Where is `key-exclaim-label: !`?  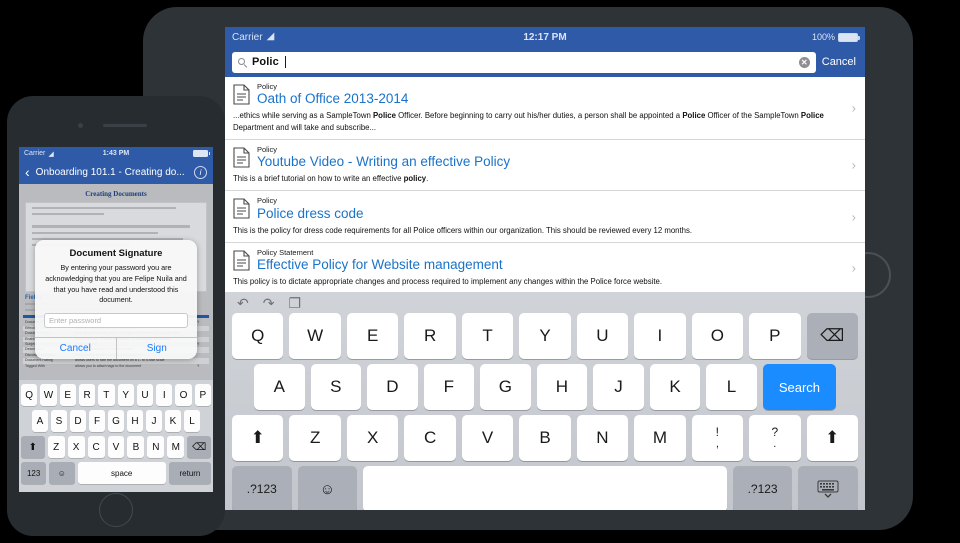 key-exclaim-label: ! is located at coordinates (717, 431).